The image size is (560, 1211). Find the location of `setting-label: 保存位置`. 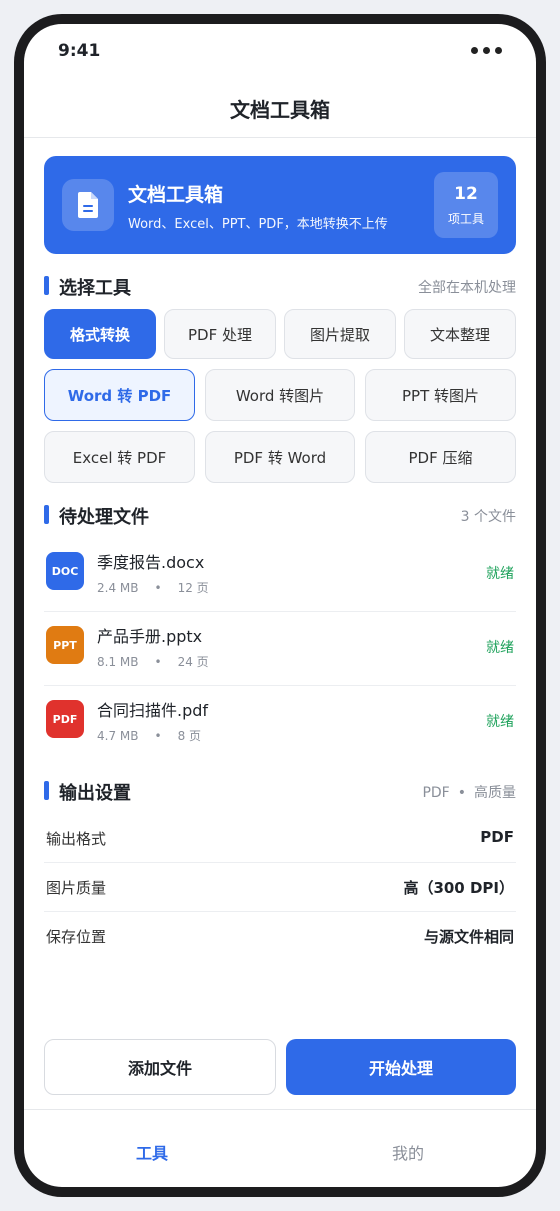

setting-label: 保存位置 is located at coordinates (76, 937).